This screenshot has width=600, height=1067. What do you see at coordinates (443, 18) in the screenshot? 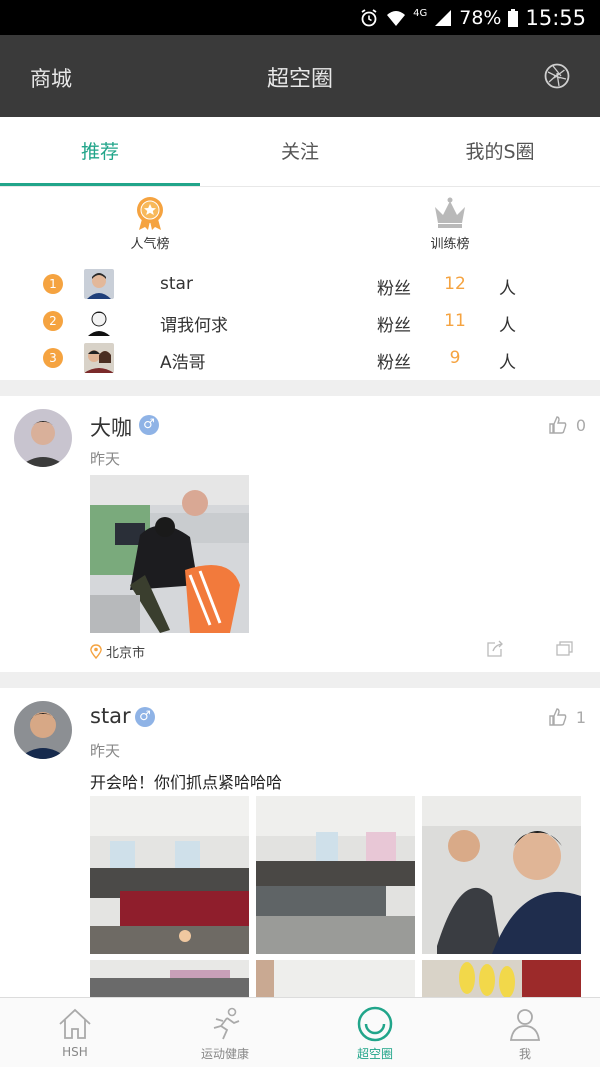
I see `signal-icon` at bounding box center [443, 18].